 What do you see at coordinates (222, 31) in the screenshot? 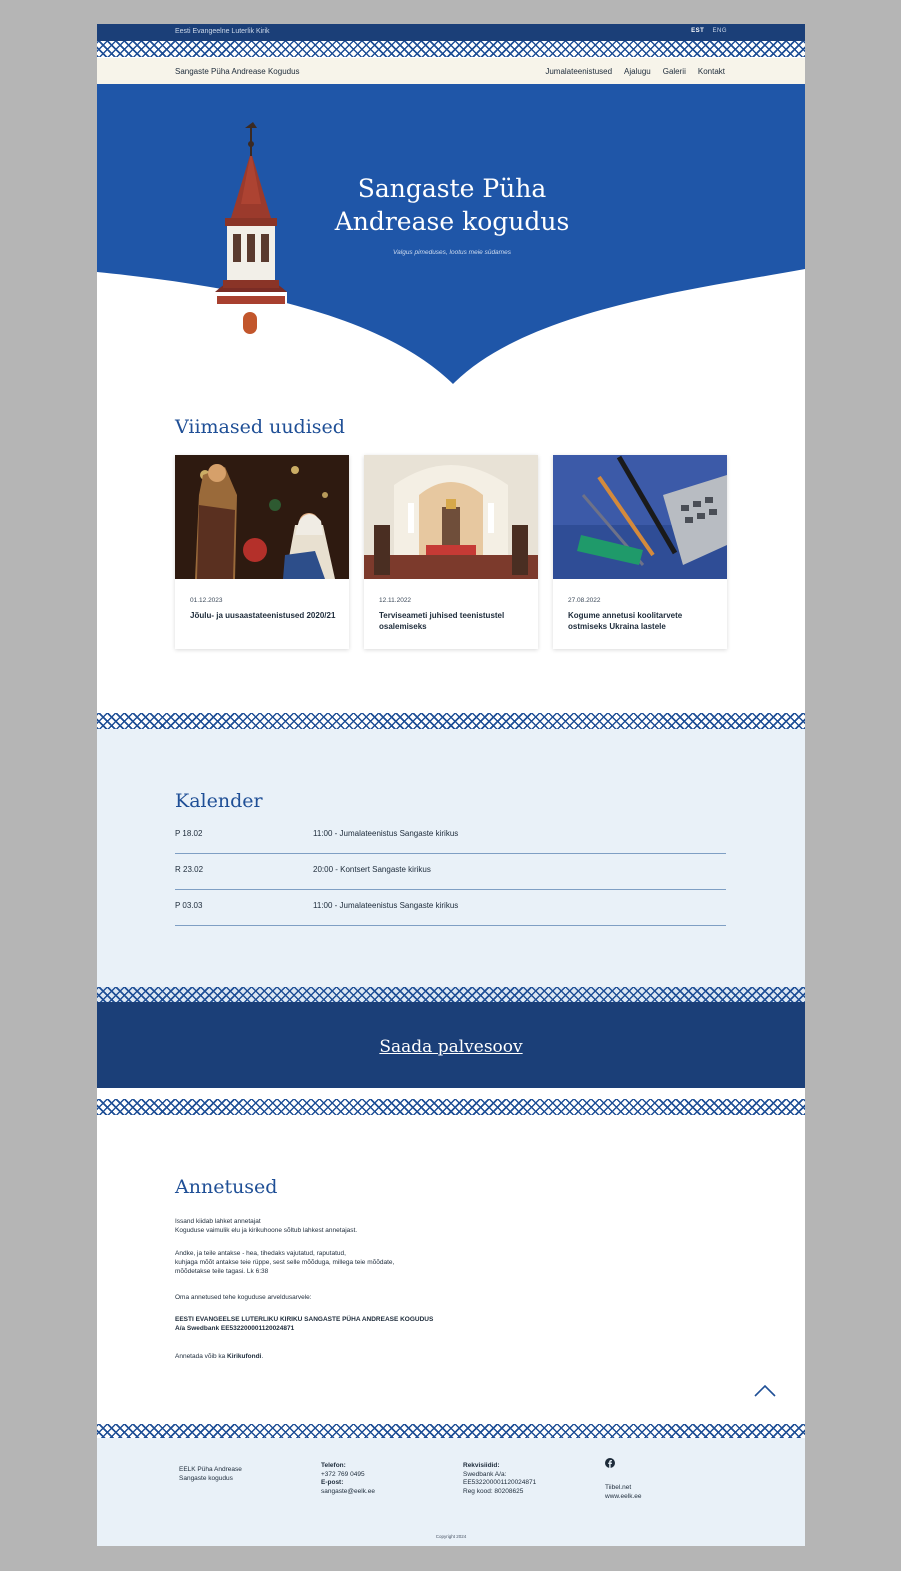
I see `church-org-link: Eesti Evangeelne Luterlik Kirik` at bounding box center [222, 31].